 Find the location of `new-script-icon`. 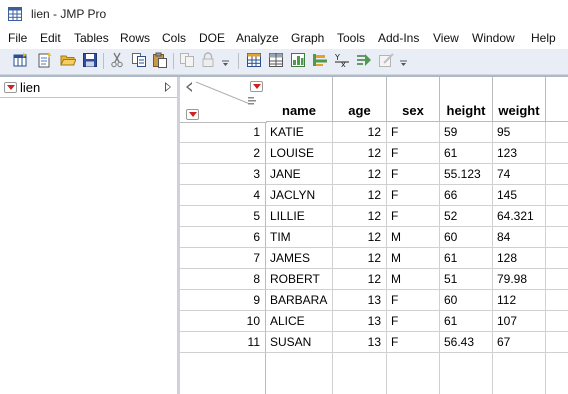

new-script-icon is located at coordinates (45, 60).